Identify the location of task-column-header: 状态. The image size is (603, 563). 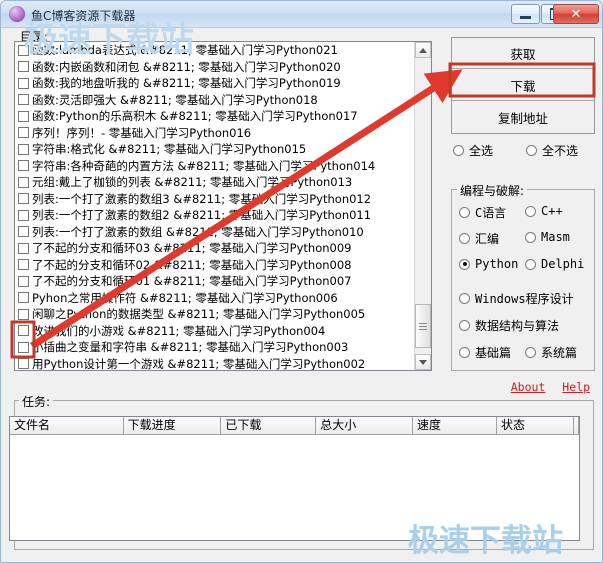
(535, 426).